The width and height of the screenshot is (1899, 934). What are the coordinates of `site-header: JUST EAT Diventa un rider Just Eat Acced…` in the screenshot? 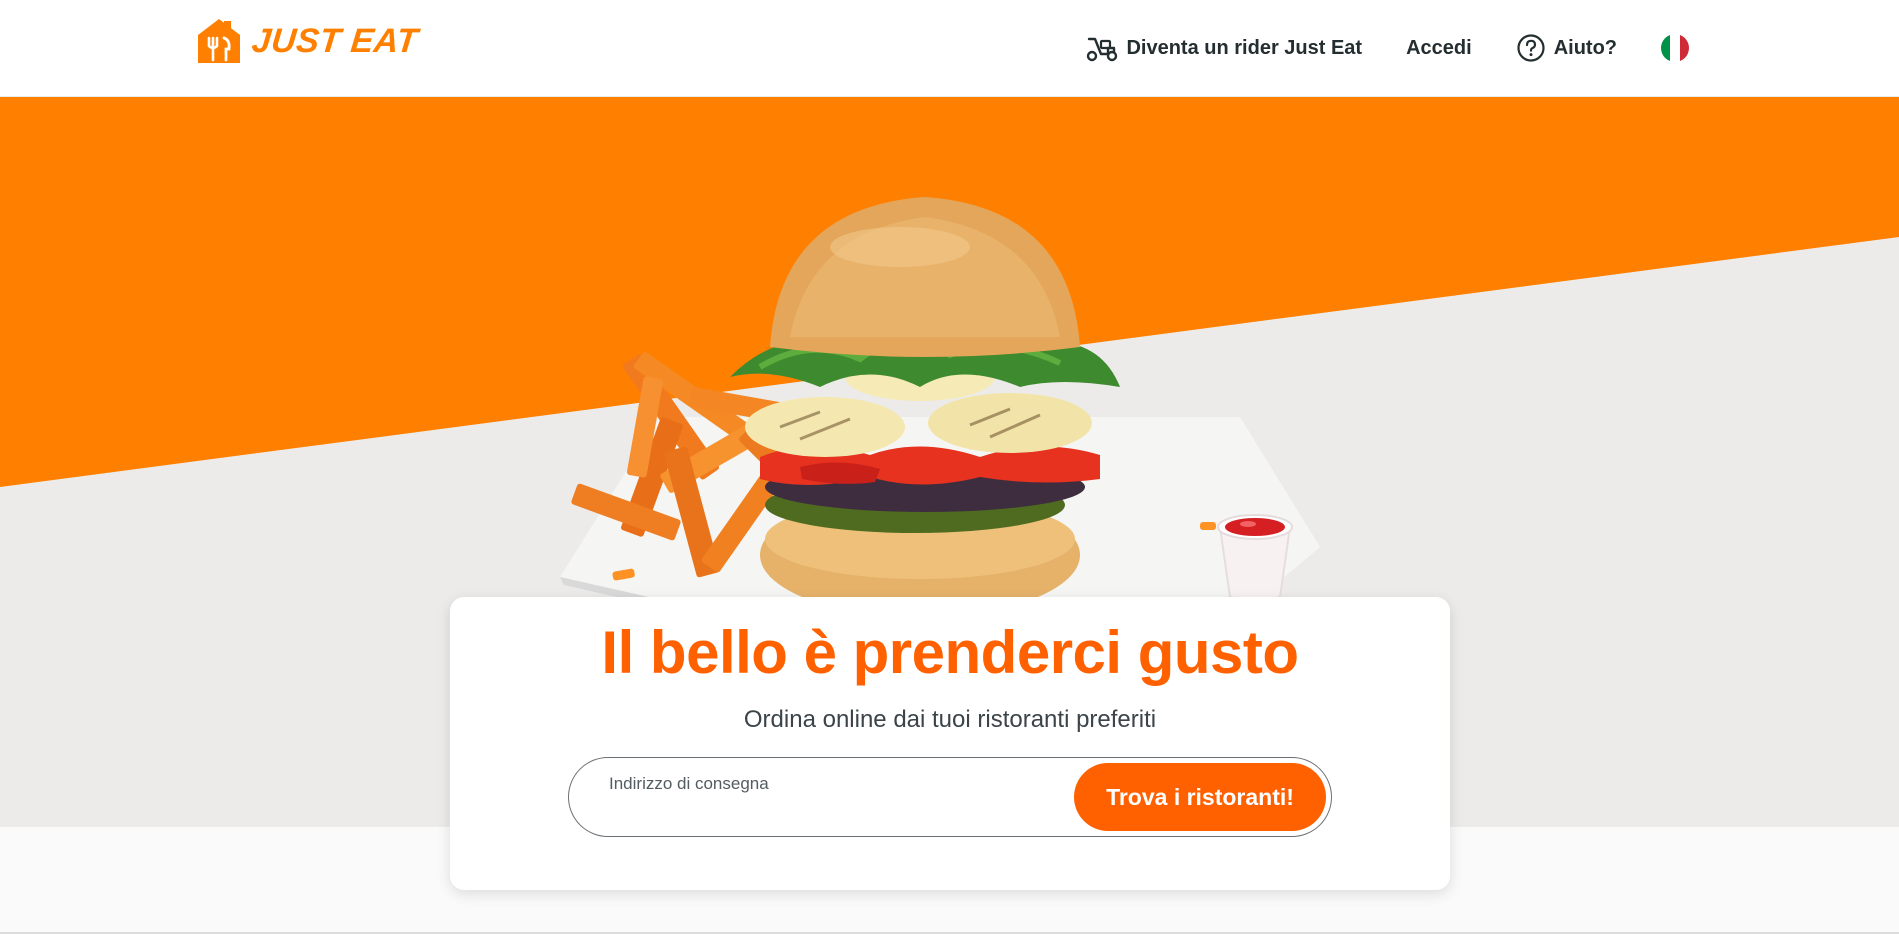 It's located at (949, 48).